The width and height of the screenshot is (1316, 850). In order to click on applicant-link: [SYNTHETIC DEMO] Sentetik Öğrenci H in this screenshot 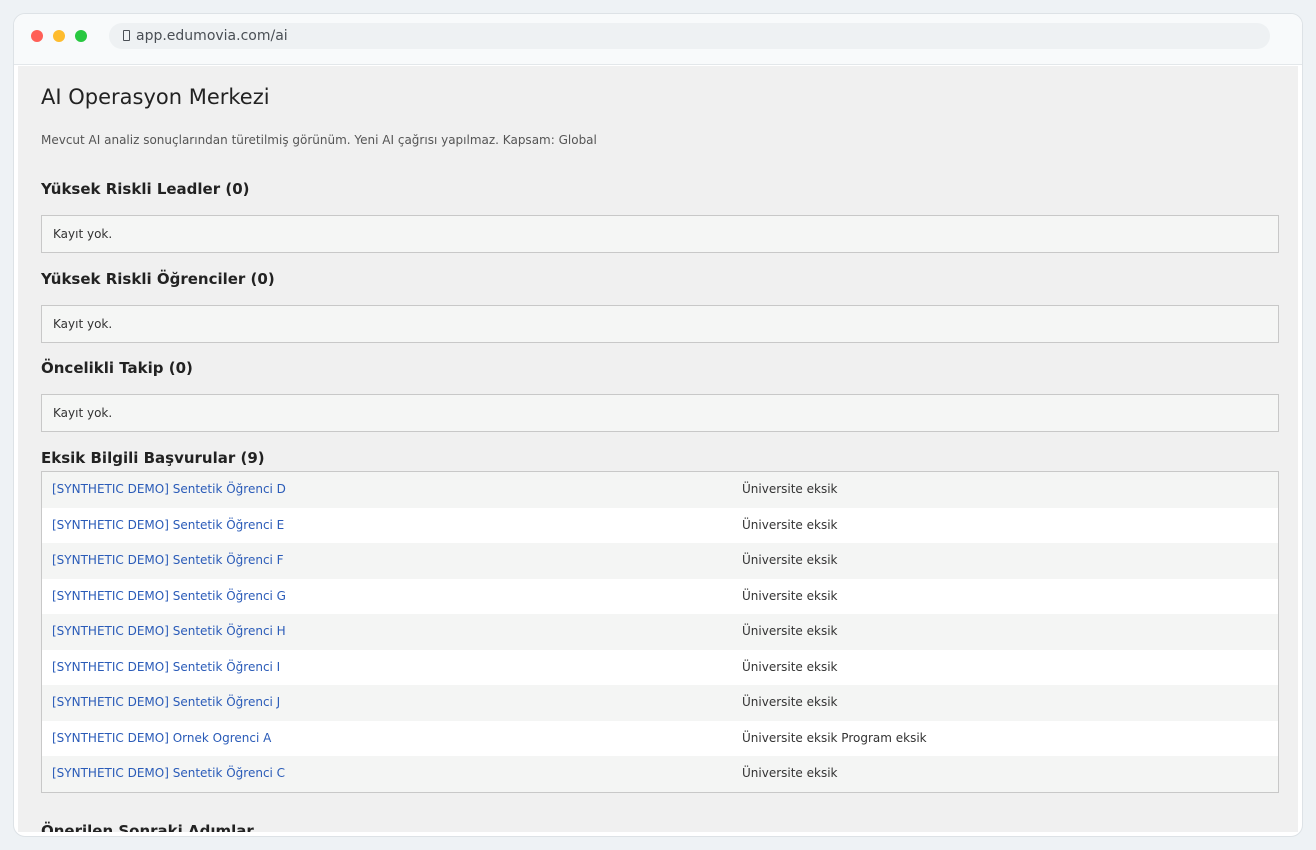, I will do `click(169, 631)`.